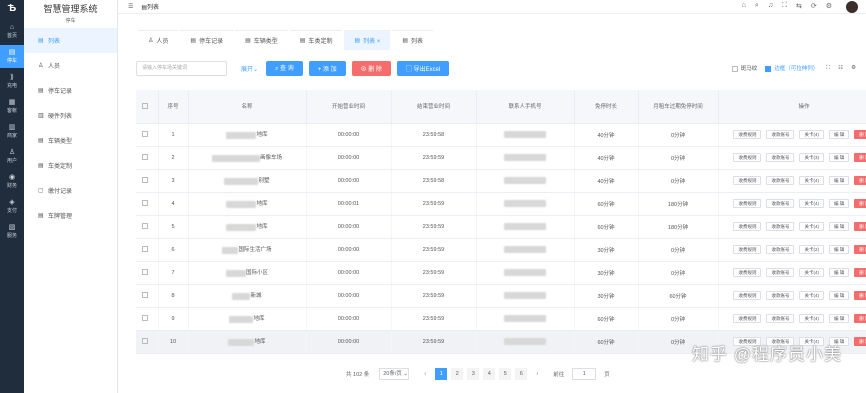 The height and width of the screenshot is (393, 866). I want to click on gate-button: 关卡(2), so click(811, 249).